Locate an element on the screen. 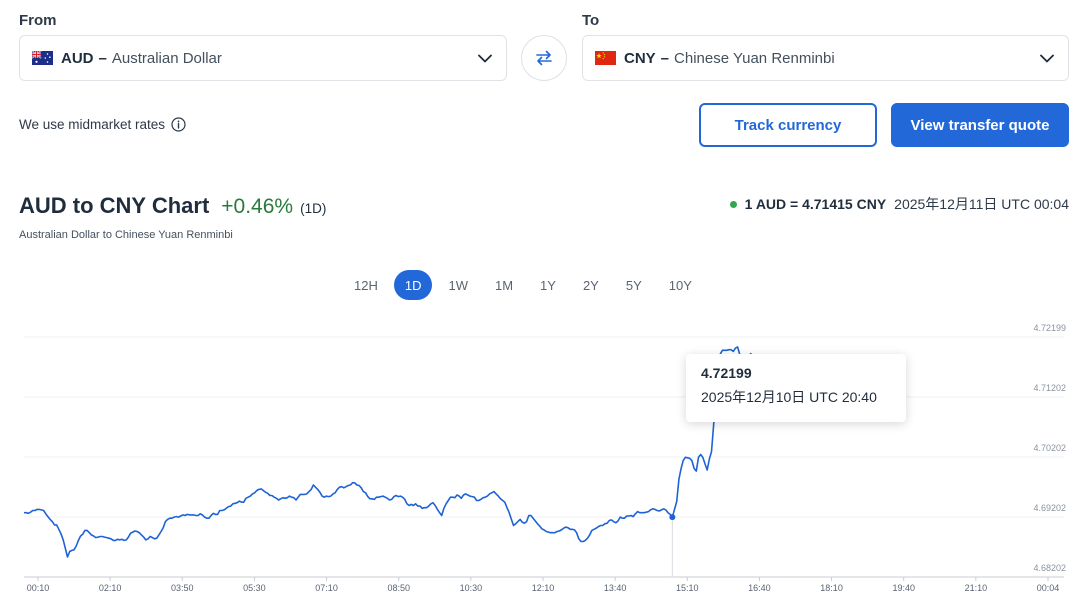 The width and height of the screenshot is (1080, 597). period-tab-1w: 1W is located at coordinates (458, 285).